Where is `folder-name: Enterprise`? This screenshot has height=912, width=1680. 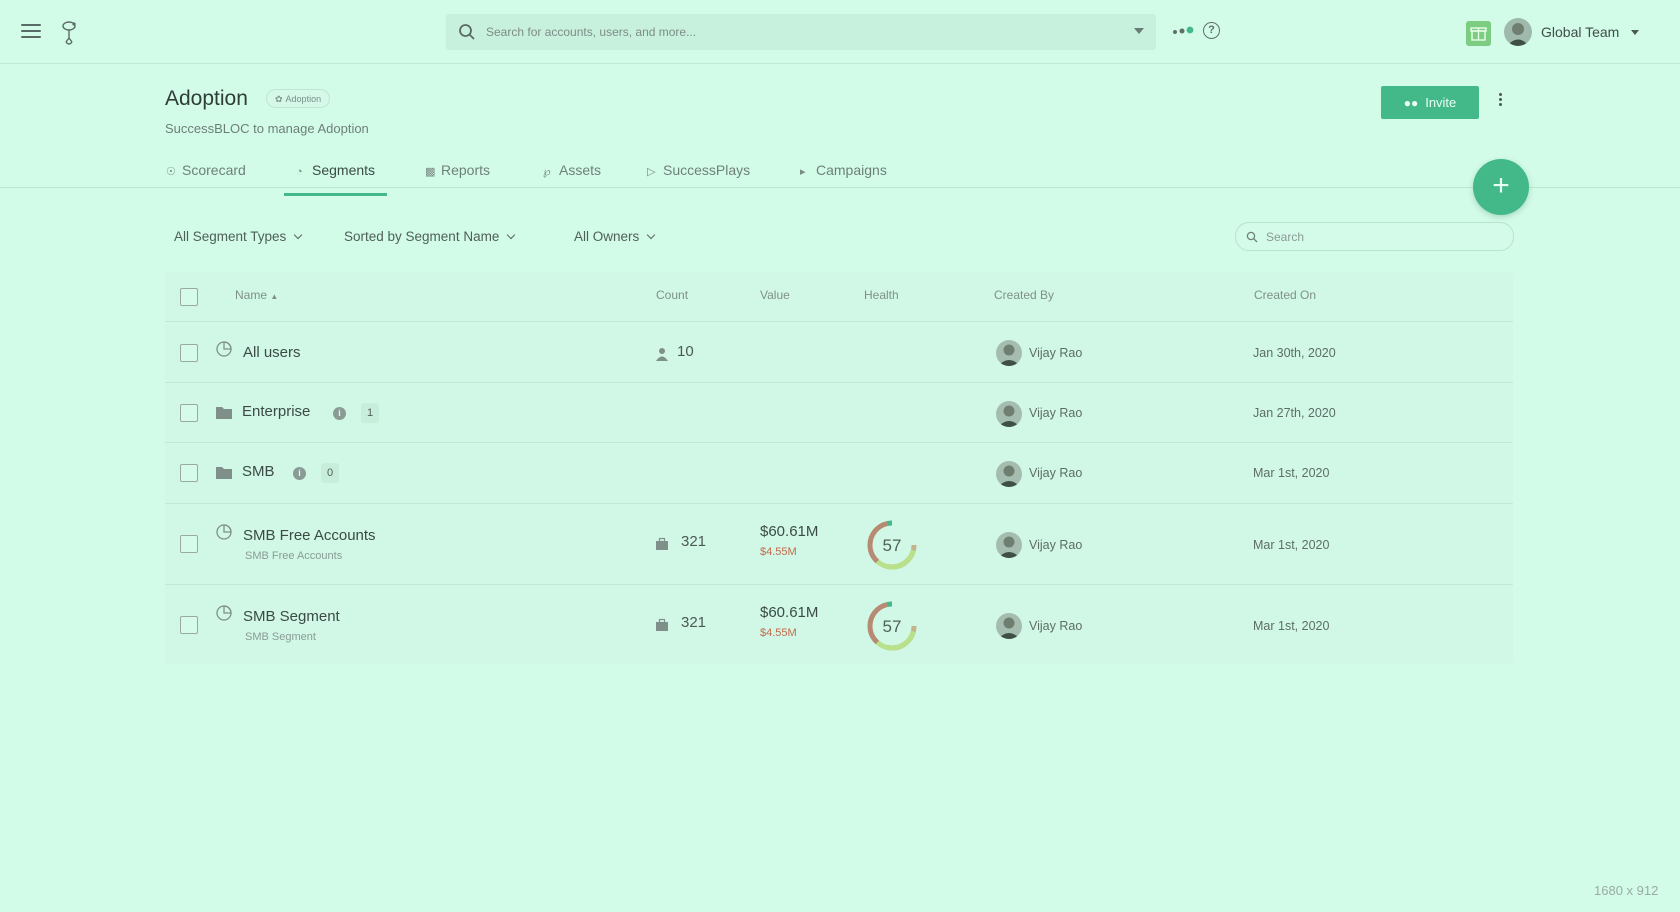 folder-name: Enterprise is located at coordinates (276, 411).